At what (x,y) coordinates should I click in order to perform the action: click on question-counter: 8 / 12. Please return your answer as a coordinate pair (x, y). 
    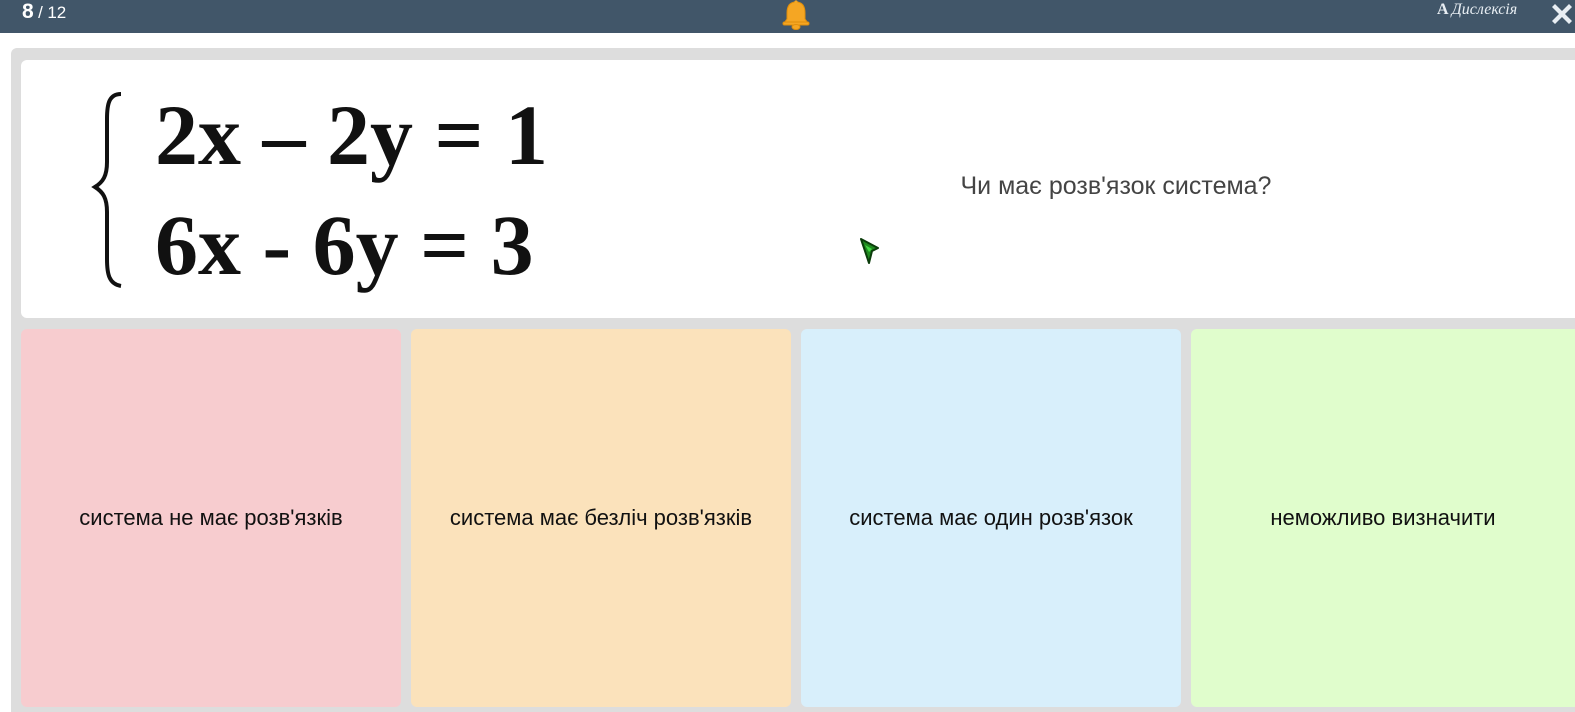
    Looking at the image, I should click on (44, 13).